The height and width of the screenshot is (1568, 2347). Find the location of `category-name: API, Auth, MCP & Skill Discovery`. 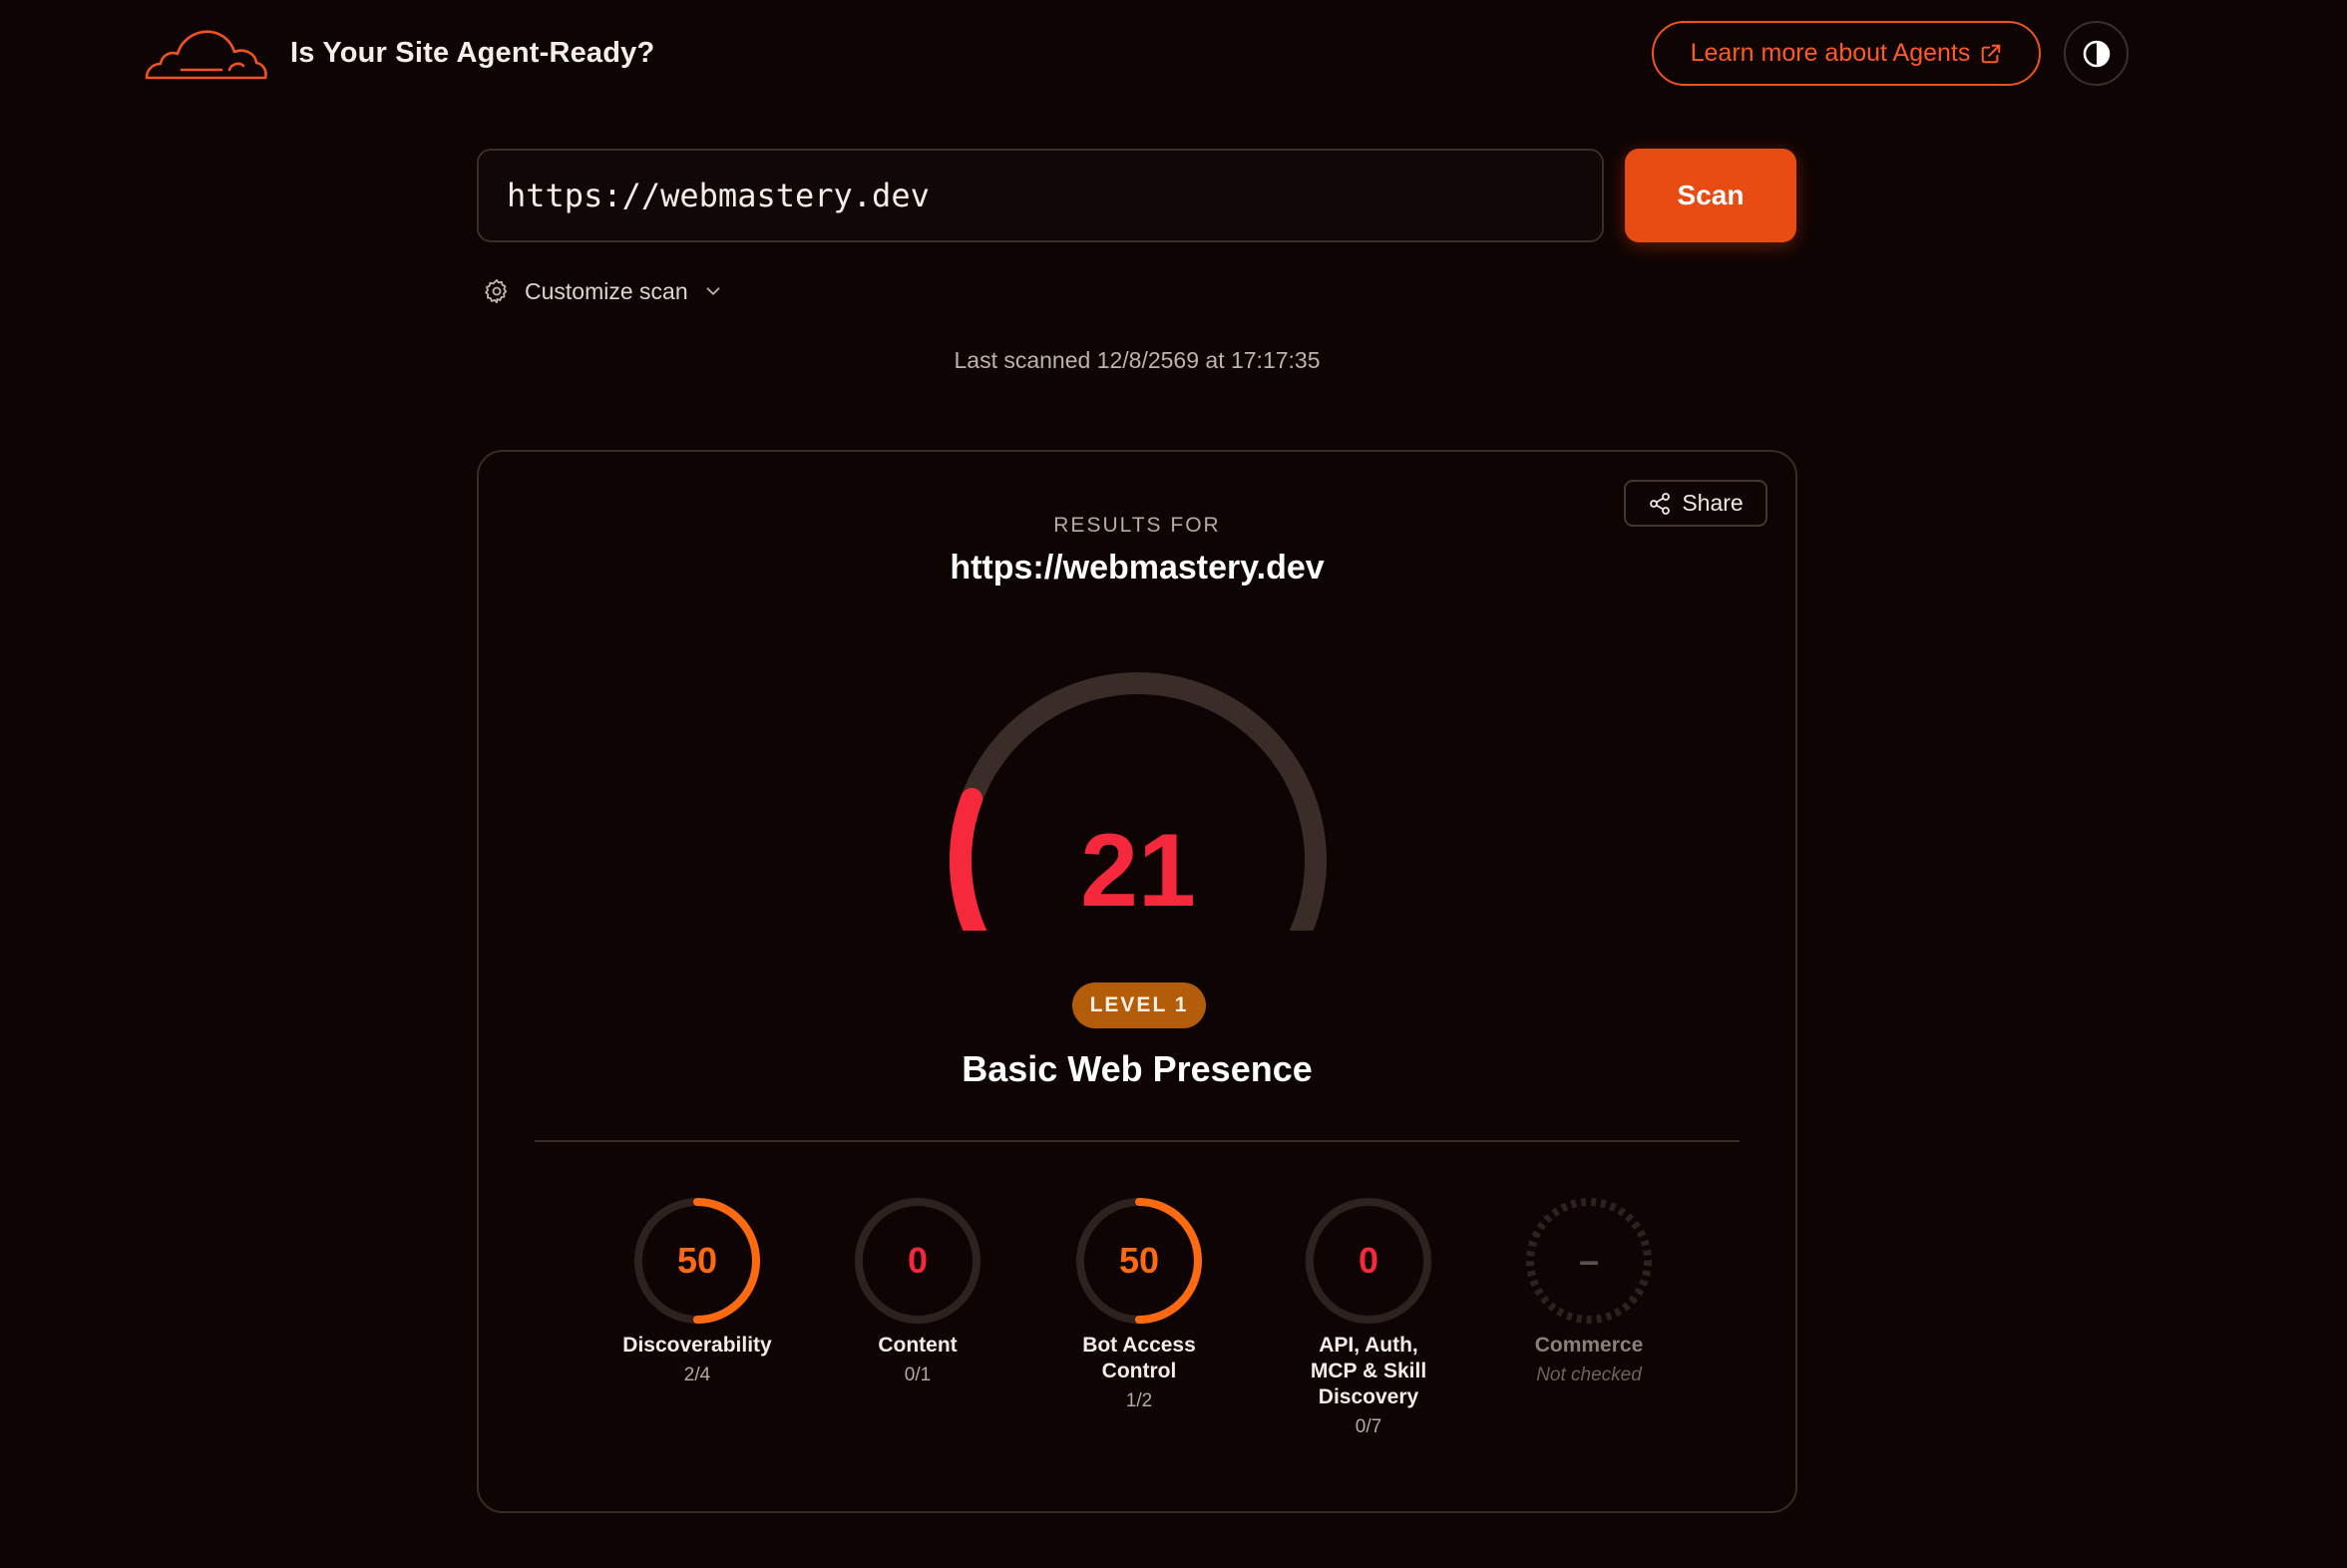

category-name: API, Auth, MCP & Skill Discovery is located at coordinates (1368, 1371).